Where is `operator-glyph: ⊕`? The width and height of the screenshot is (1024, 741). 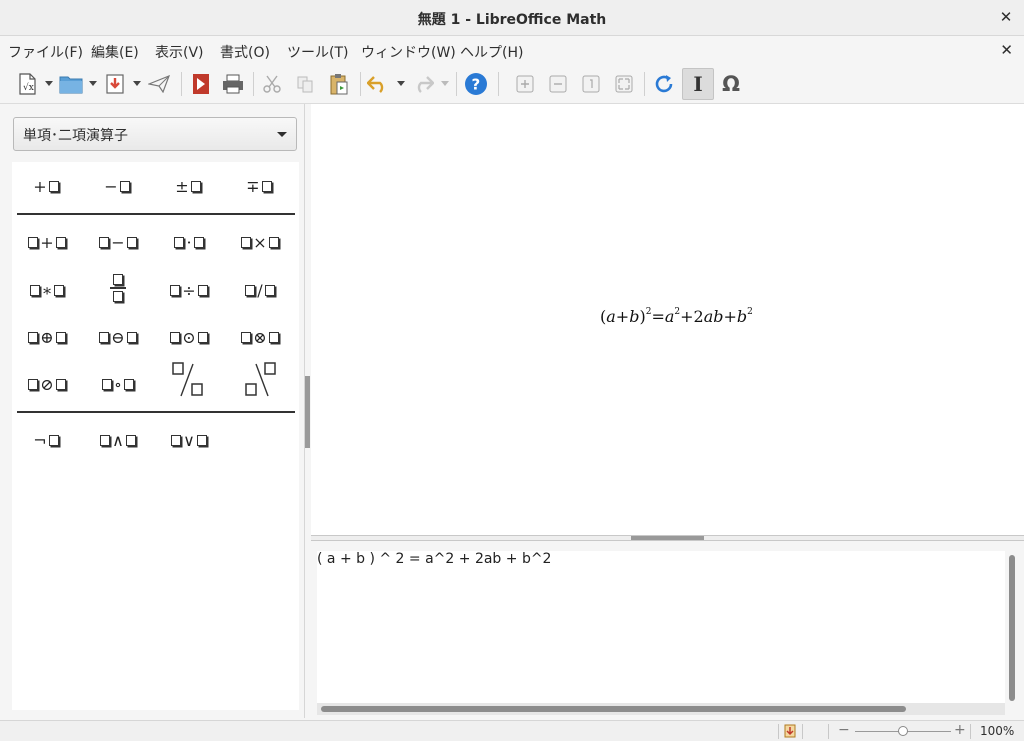 operator-glyph: ⊕ is located at coordinates (47, 337).